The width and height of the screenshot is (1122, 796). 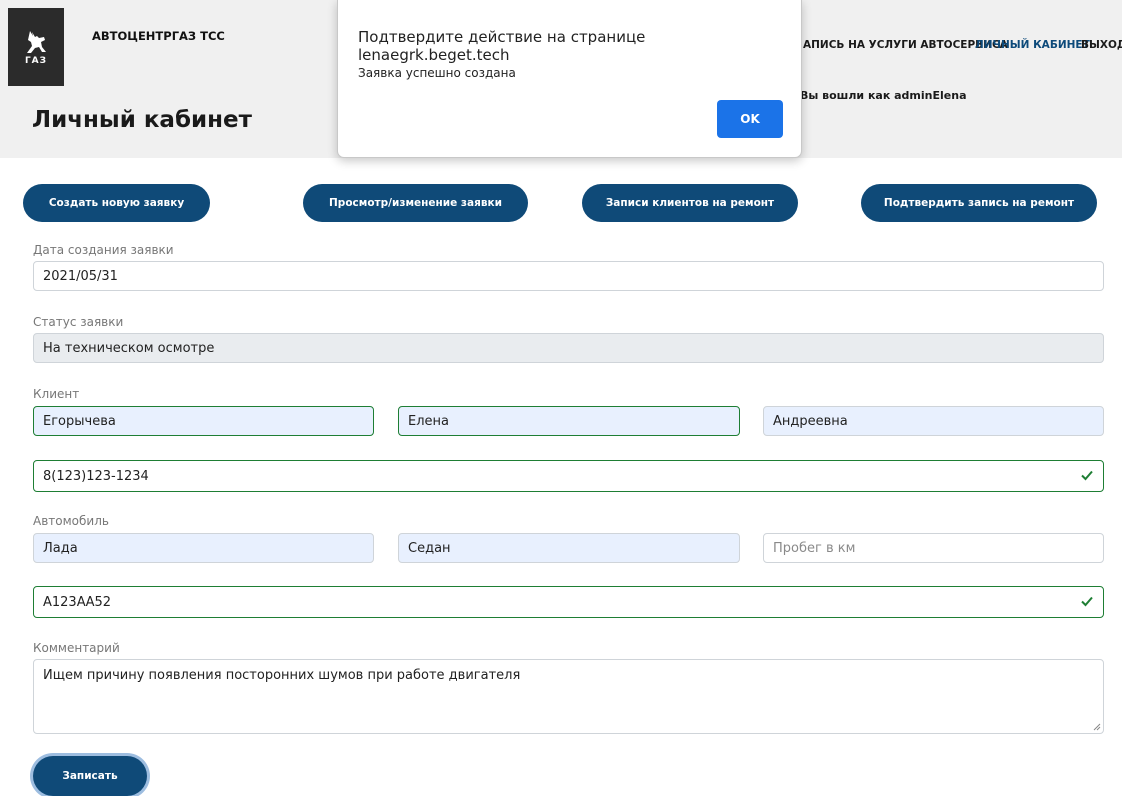 What do you see at coordinates (933, 421) in the screenshot?
I see `patronymic-field: Андреевна` at bounding box center [933, 421].